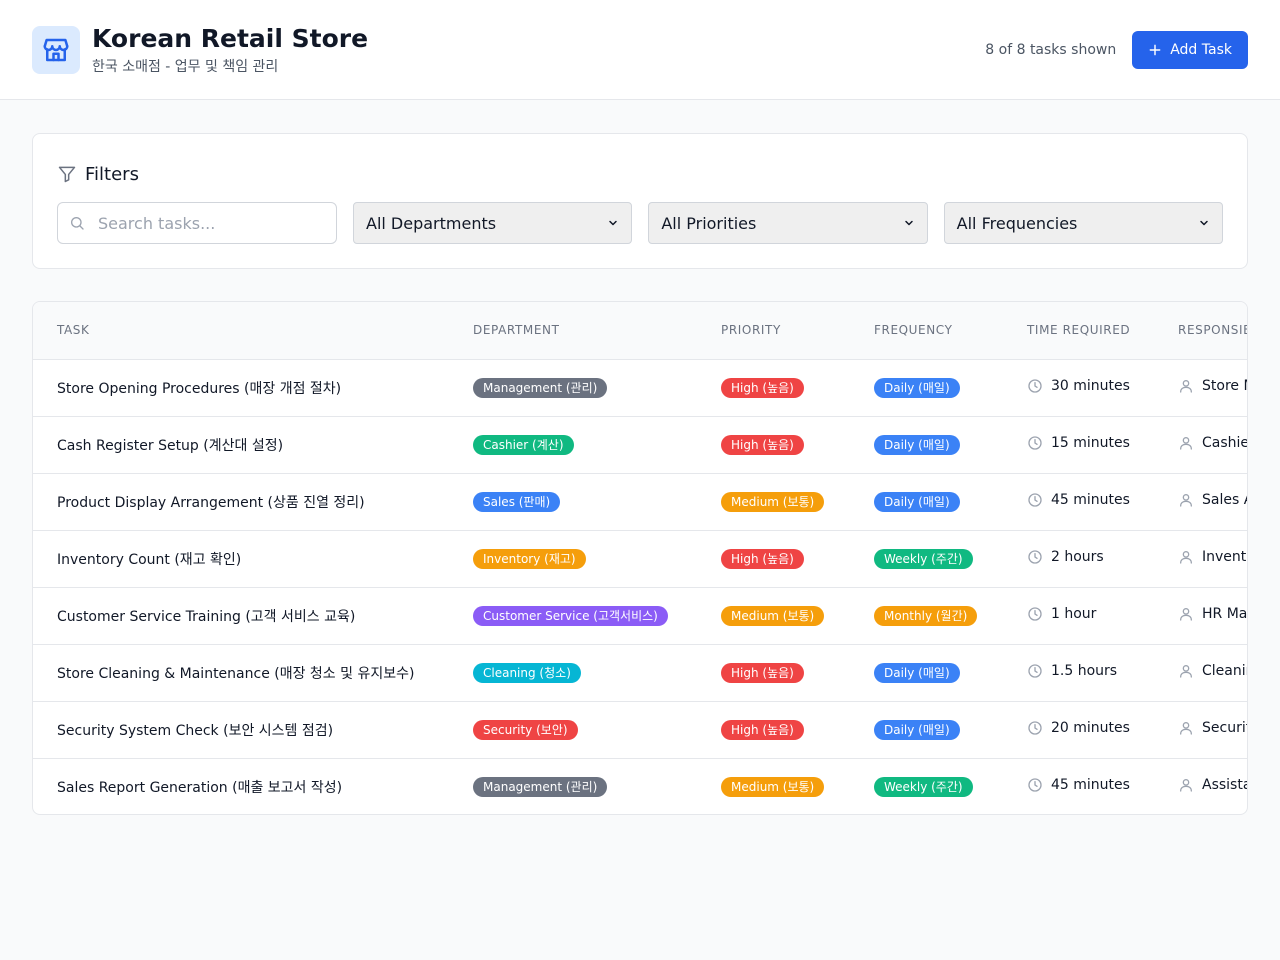 This screenshot has width=1280, height=960. What do you see at coordinates (1225, 442) in the screenshot?
I see `responsible-person: Cashie` at bounding box center [1225, 442].